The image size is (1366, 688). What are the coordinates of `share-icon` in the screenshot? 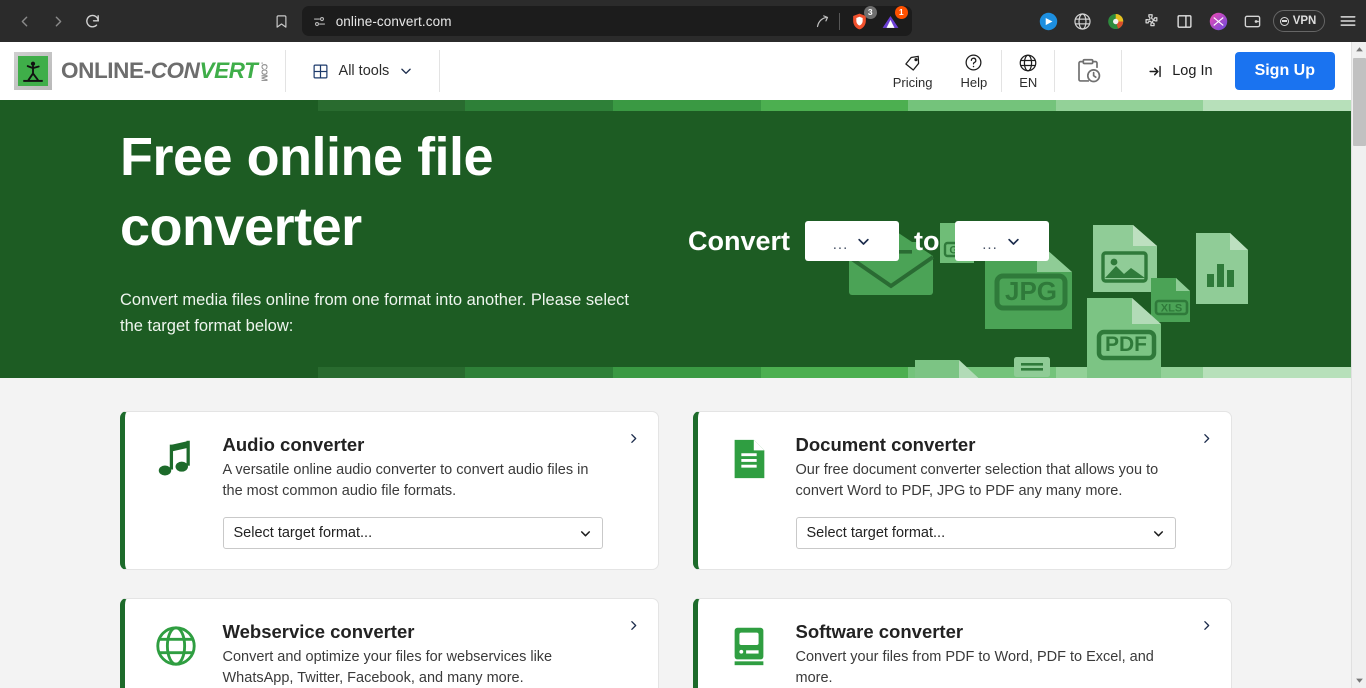 It's located at (822, 20).